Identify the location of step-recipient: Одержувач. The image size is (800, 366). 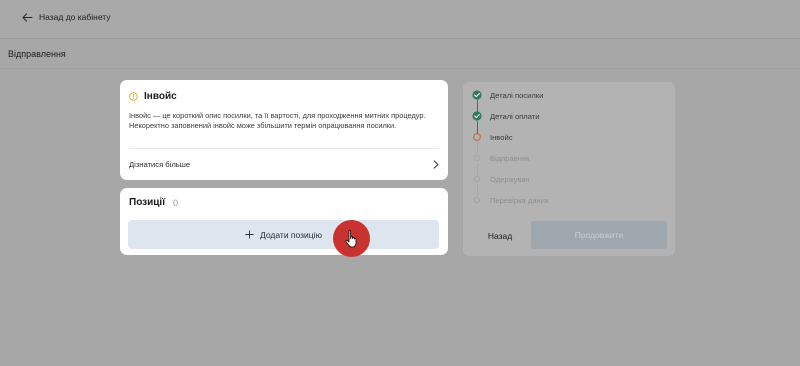
(501, 179).